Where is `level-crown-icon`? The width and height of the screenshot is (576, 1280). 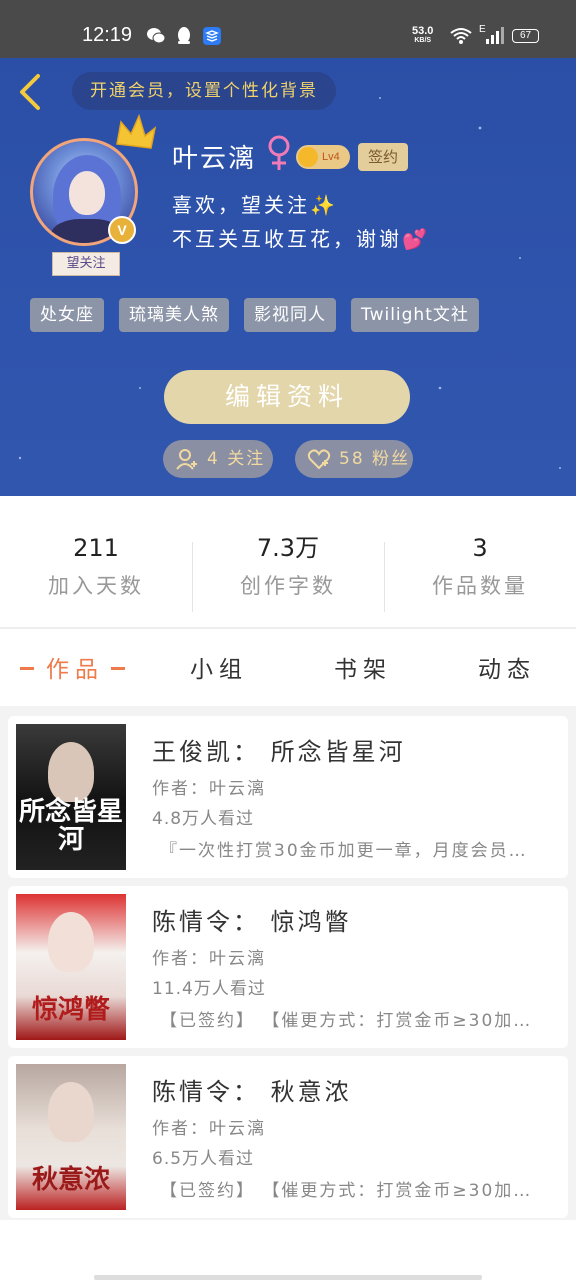 level-crown-icon is located at coordinates (308, 157).